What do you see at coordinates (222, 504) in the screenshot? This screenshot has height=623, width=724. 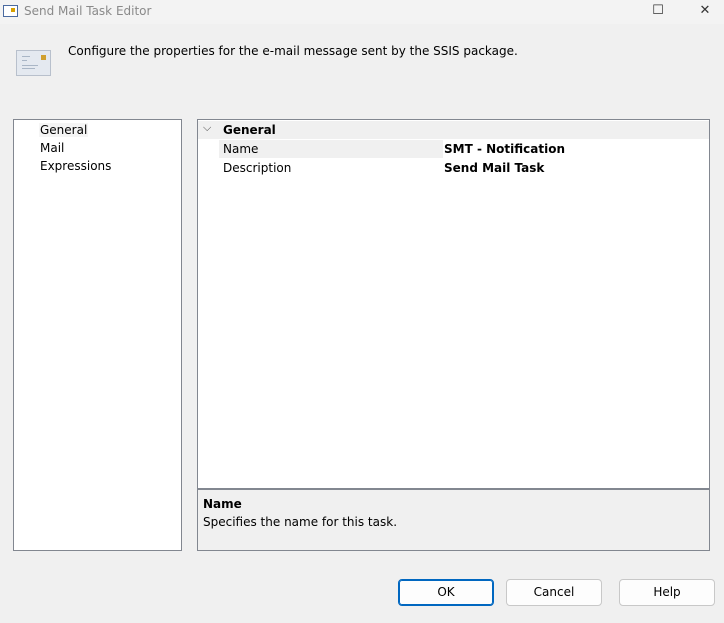 I see `description-title: Name` at bounding box center [222, 504].